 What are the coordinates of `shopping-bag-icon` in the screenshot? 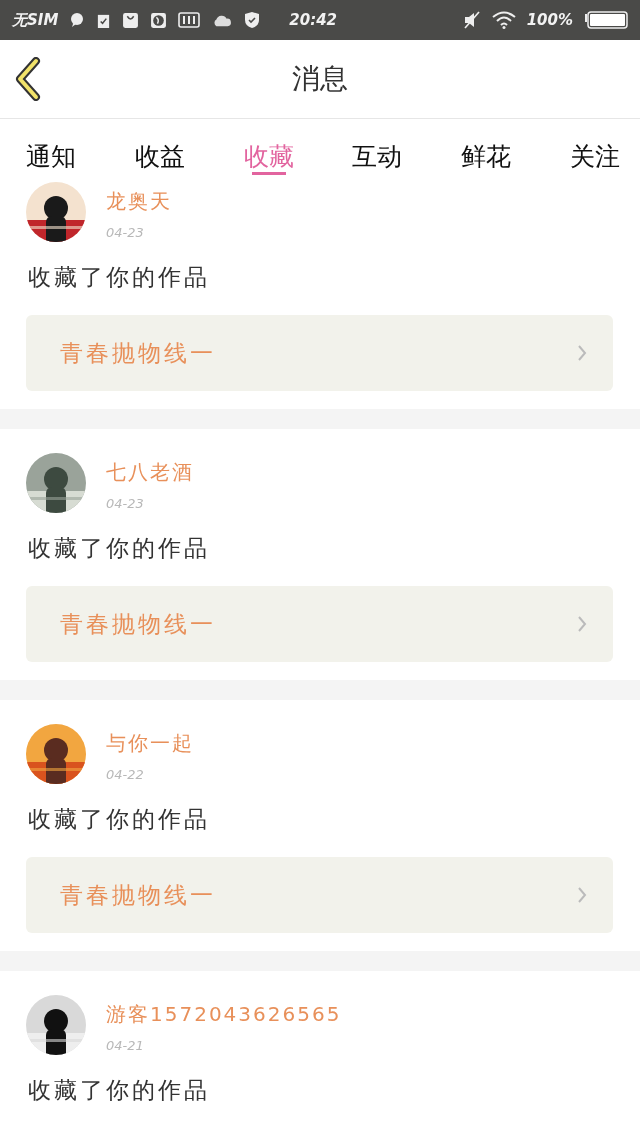 It's located at (131, 20).